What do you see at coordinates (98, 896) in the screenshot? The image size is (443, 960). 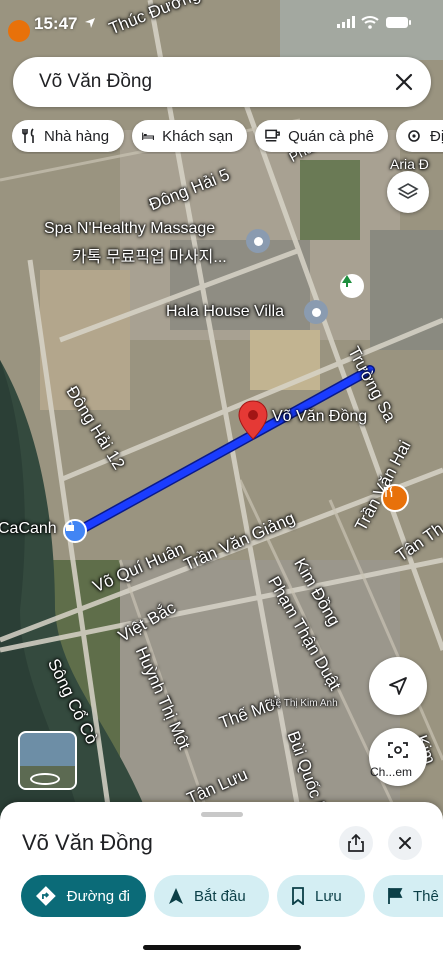 I see `directions-label: Đường đi` at bounding box center [98, 896].